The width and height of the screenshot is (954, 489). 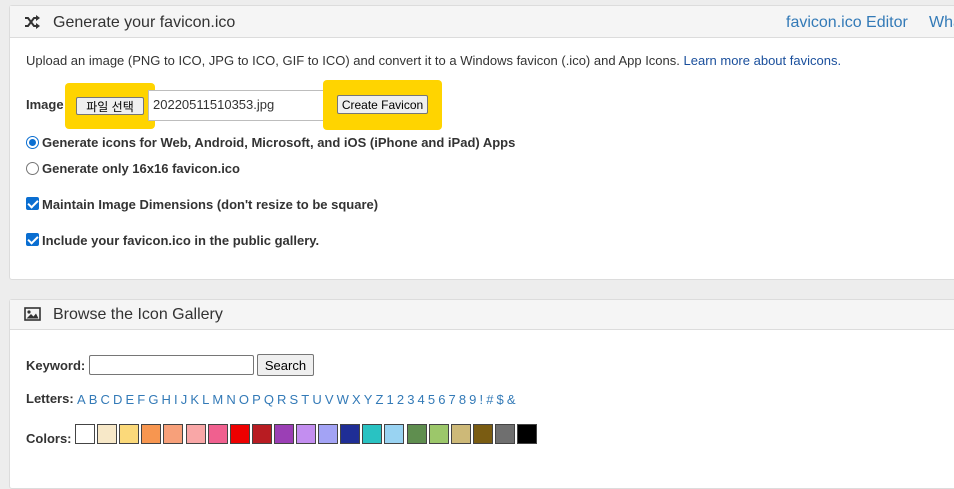 I want to click on keyword-label: Keyword:, so click(x=56, y=365).